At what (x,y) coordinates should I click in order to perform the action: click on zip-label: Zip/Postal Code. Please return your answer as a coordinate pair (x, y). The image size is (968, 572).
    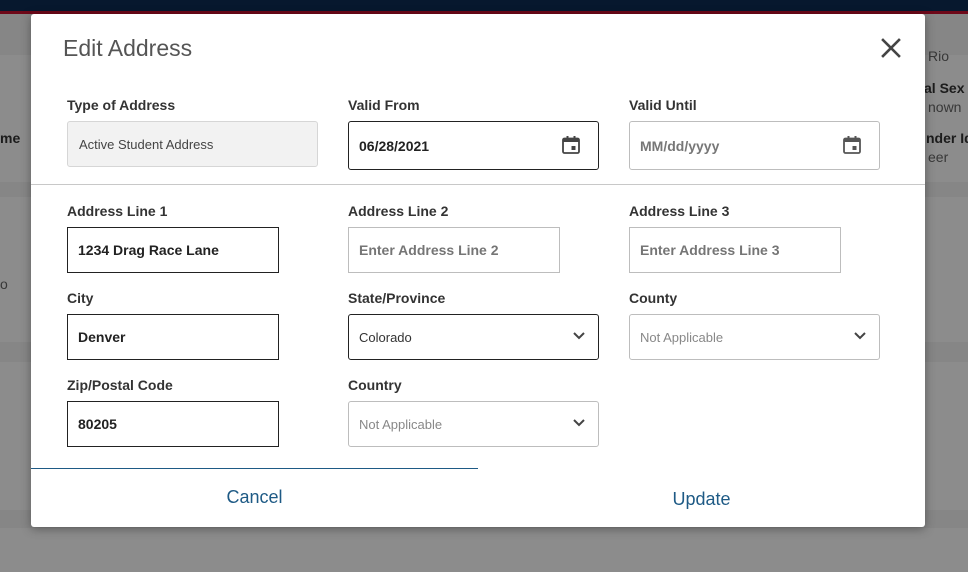
    Looking at the image, I should click on (120, 385).